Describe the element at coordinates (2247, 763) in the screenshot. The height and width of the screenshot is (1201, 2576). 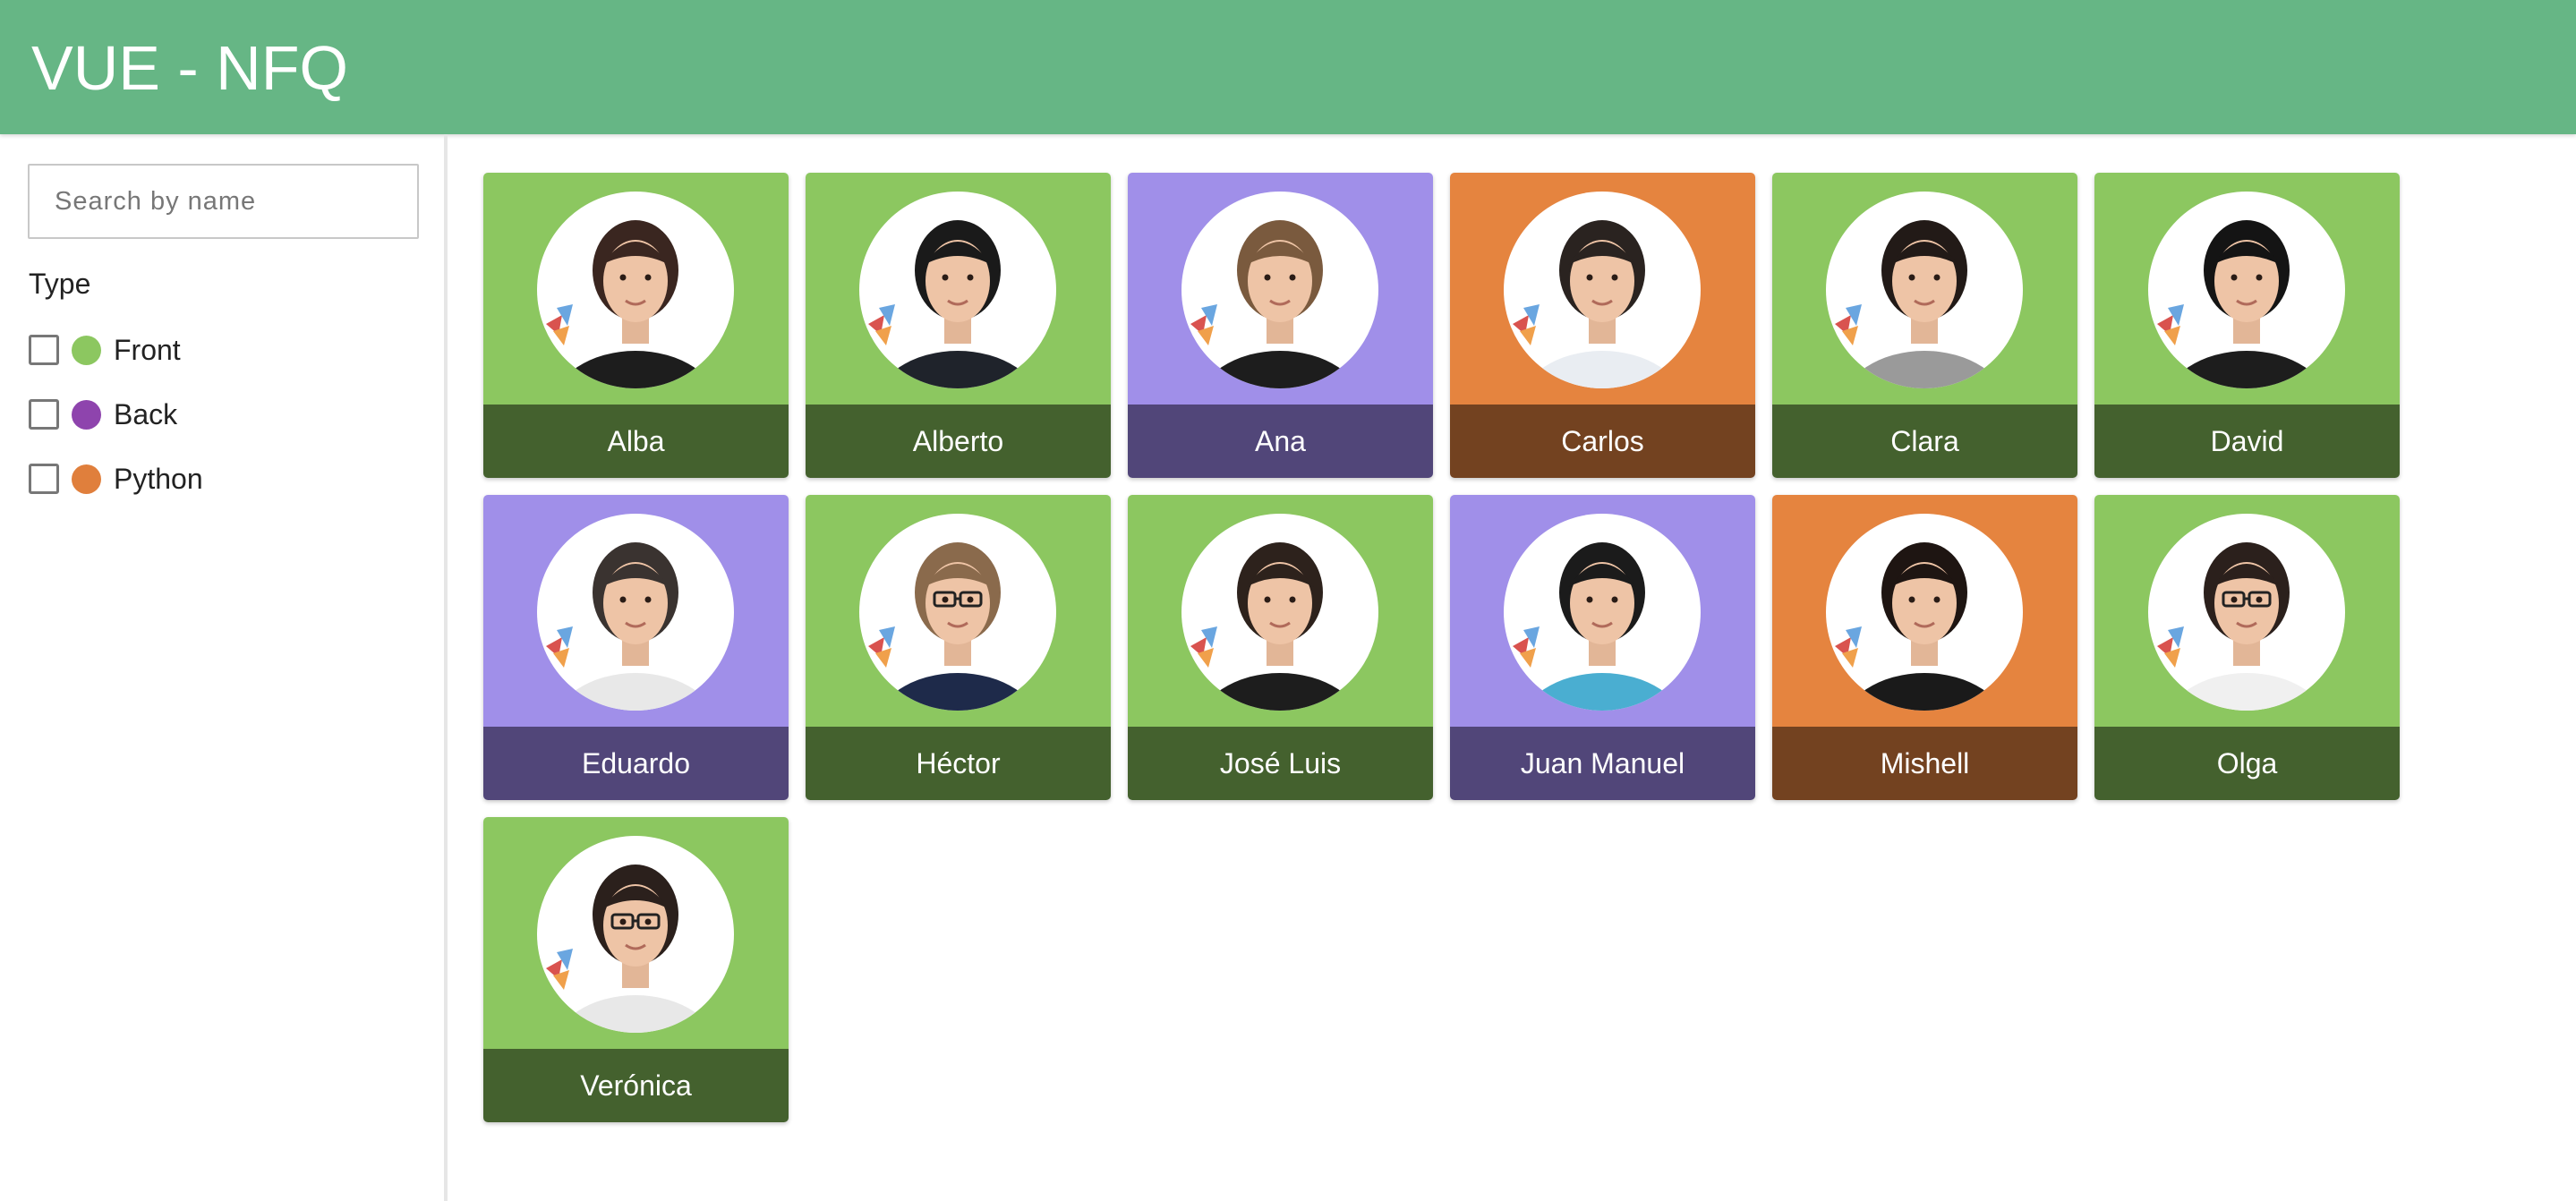
I see `person-name: Olga` at that location.